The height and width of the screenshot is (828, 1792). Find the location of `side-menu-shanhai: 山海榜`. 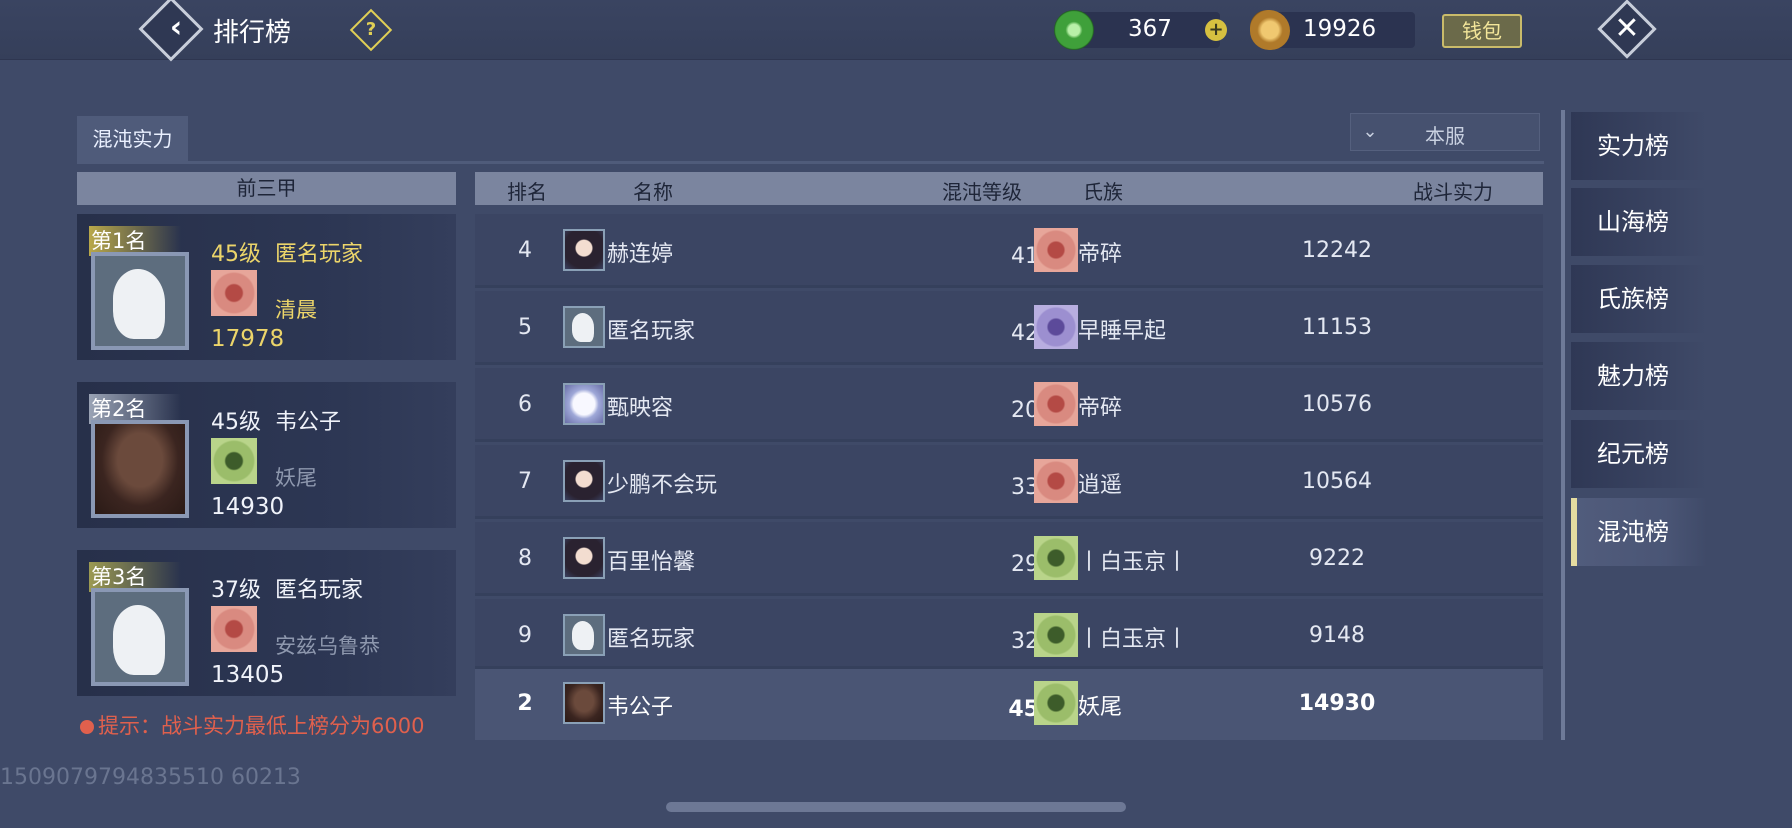

side-menu-shanhai: 山海榜 is located at coordinates (1639, 222).